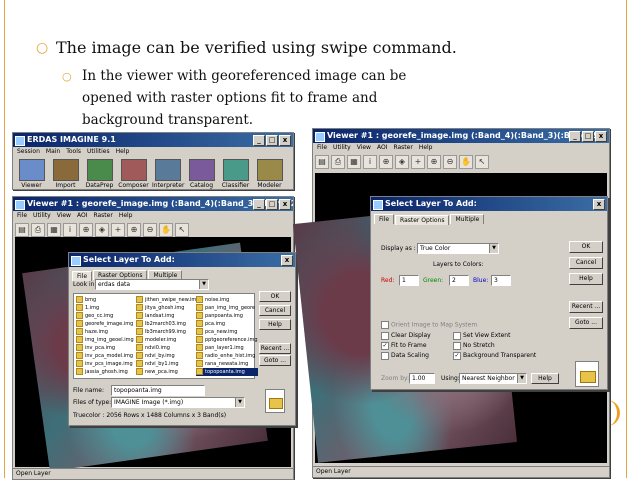 The width and height of the screenshot is (638, 480). I want to click on left-viewer-menu-utility: Utility, so click(42, 216).